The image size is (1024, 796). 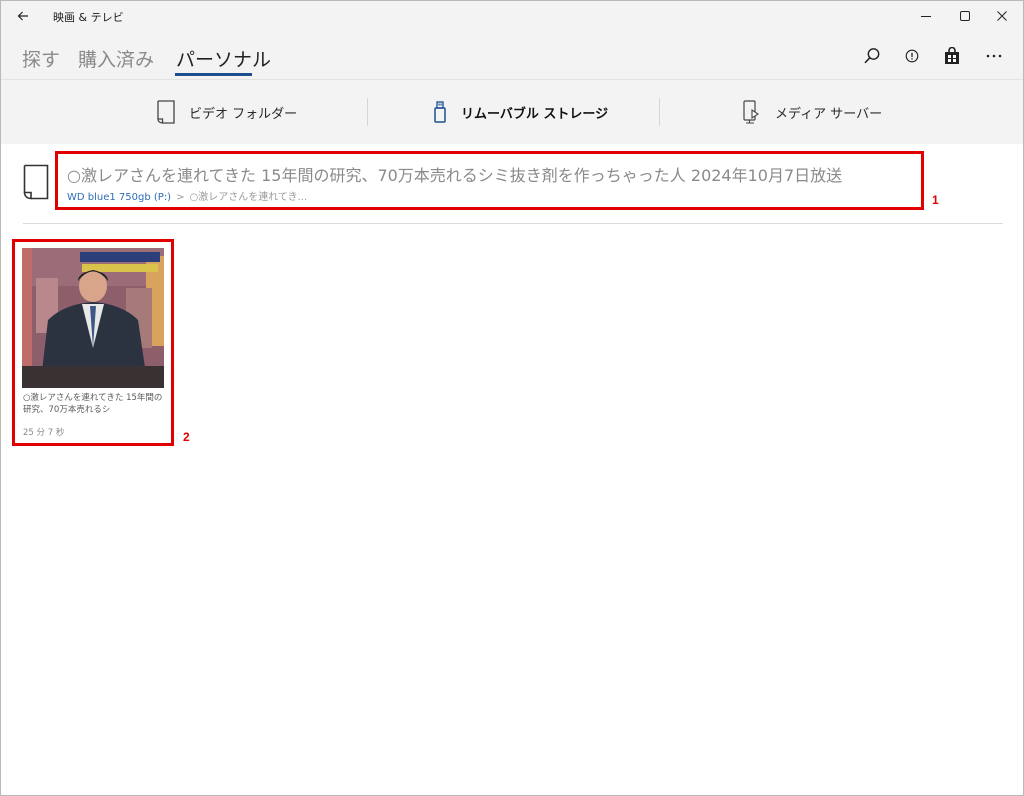 What do you see at coordinates (512, 16) in the screenshot?
I see `title-bar: 映画 & テレビ` at bounding box center [512, 16].